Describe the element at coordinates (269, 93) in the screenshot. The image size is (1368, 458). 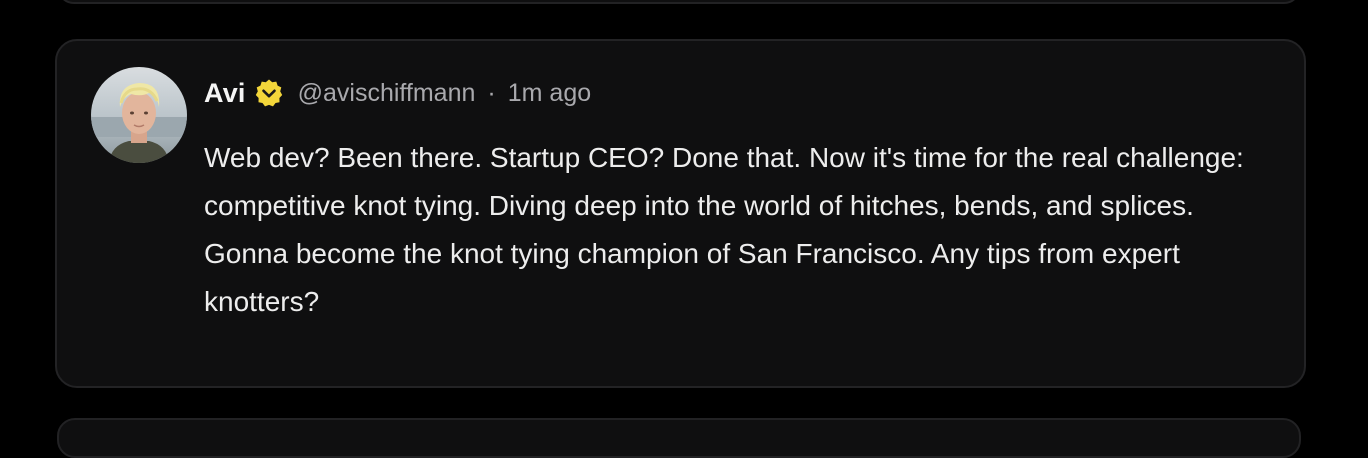
I see `verified-badge-icon` at that location.